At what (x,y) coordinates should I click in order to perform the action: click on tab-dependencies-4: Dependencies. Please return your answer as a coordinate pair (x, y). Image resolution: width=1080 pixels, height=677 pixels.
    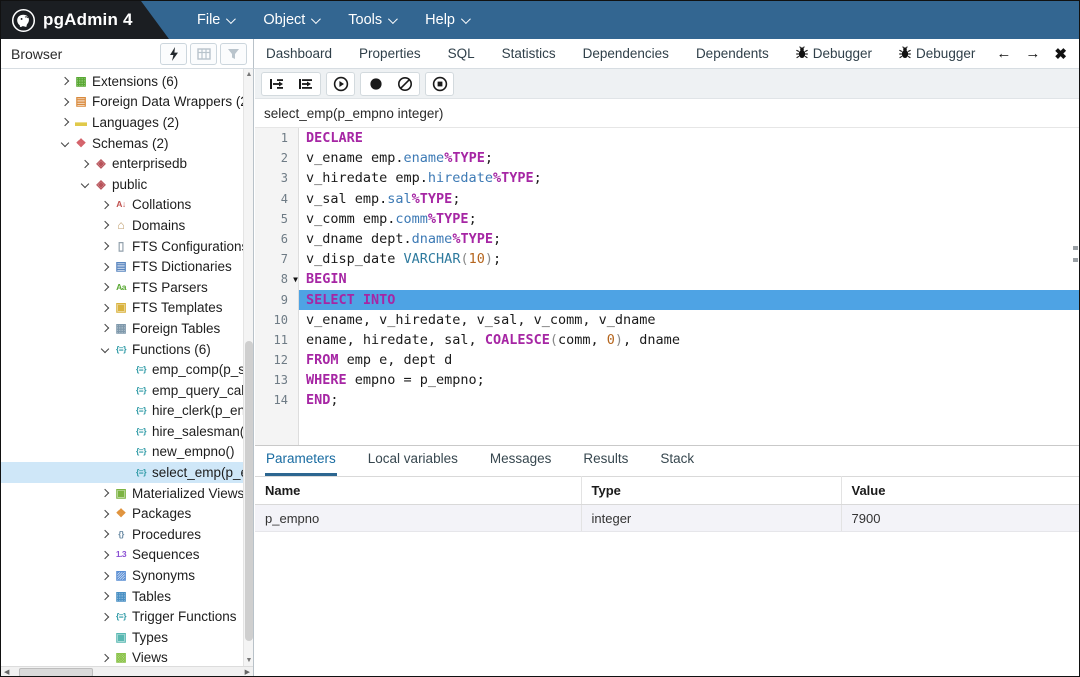
    Looking at the image, I should click on (626, 53).